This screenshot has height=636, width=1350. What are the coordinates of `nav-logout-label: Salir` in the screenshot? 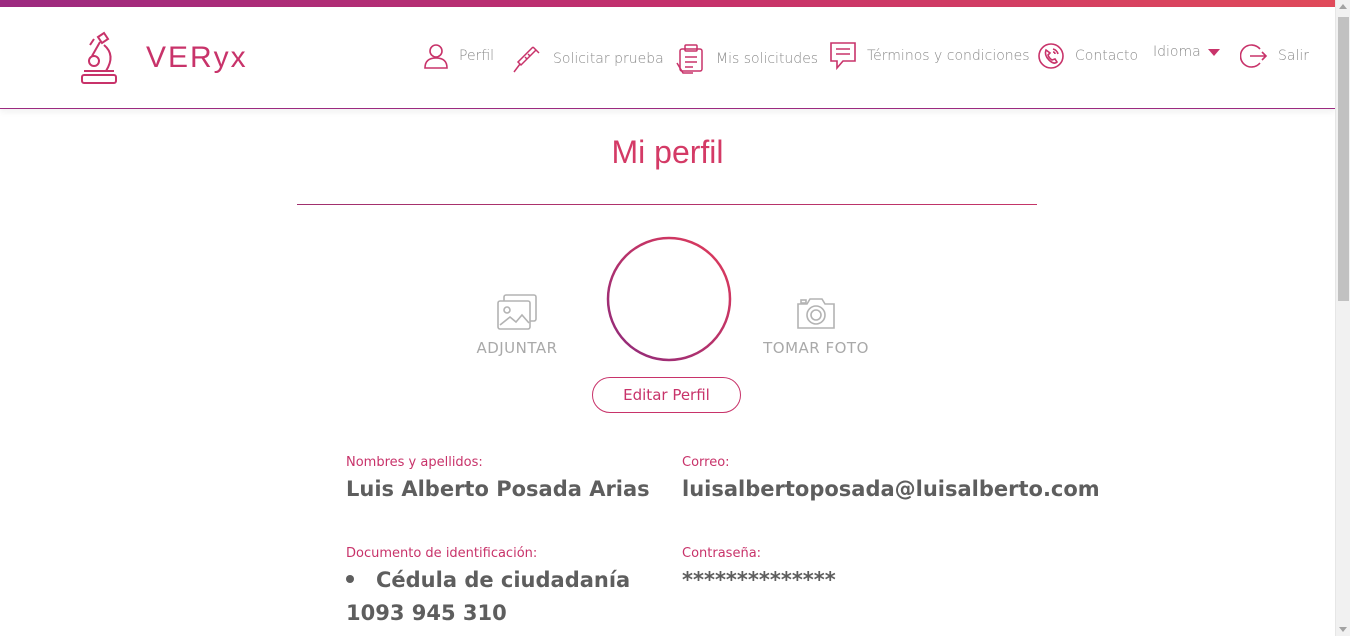 It's located at (1294, 56).